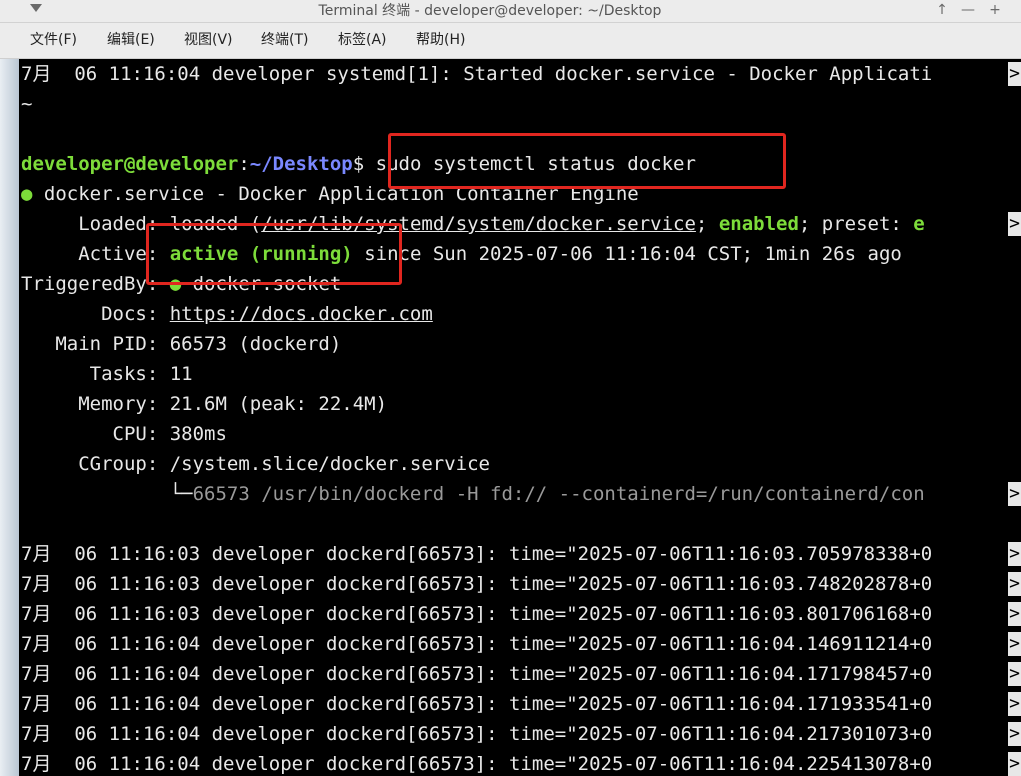  Describe the element at coordinates (107, 374) in the screenshot. I see `tasks-line: Tasks: 11` at that location.